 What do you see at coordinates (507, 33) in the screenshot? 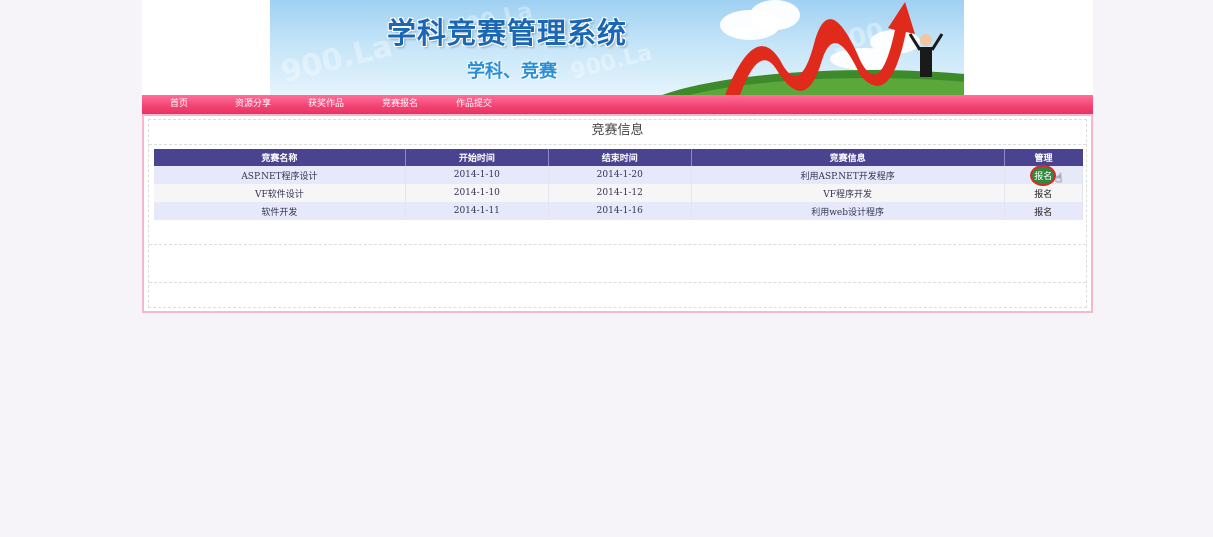
I see `site-title: 学科竞赛管理系统` at bounding box center [507, 33].